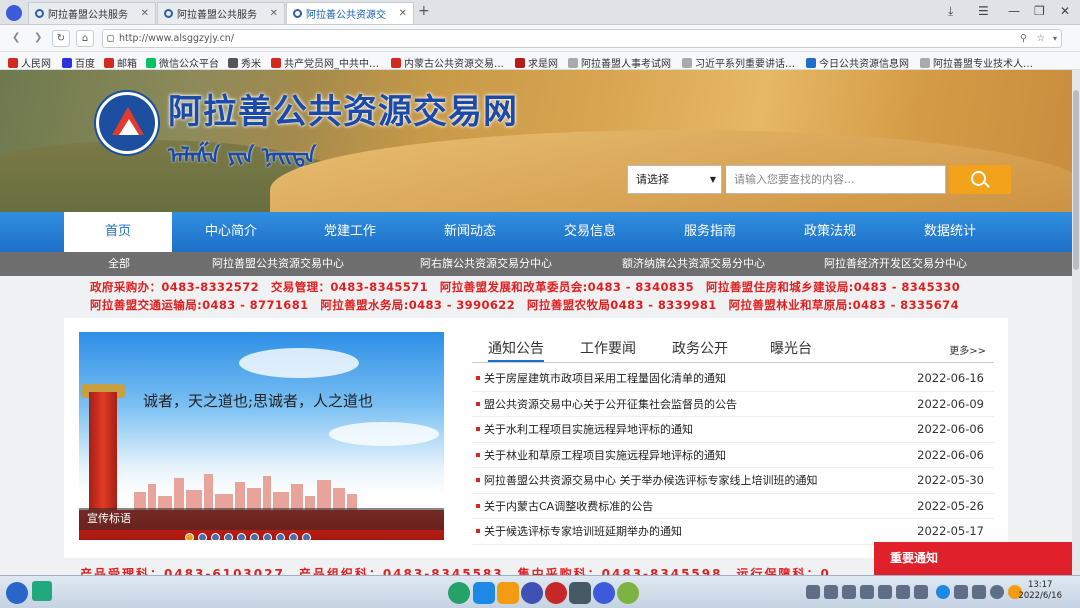 The width and height of the screenshot is (1080, 608). Describe the element at coordinates (110, 38) in the screenshot. I see `page-info-icon` at that location.